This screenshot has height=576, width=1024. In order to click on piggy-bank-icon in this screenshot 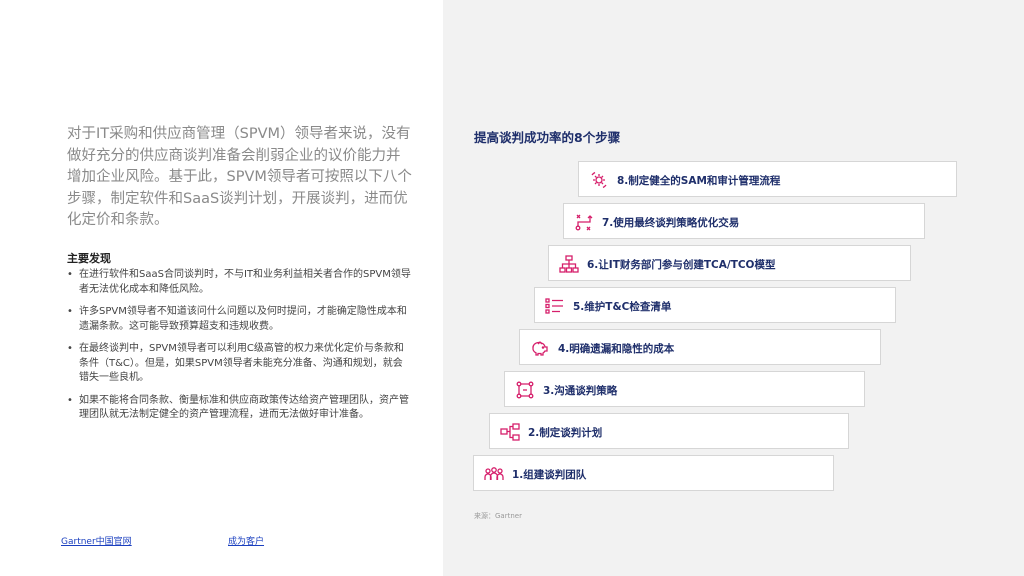, I will do `click(540, 348)`.